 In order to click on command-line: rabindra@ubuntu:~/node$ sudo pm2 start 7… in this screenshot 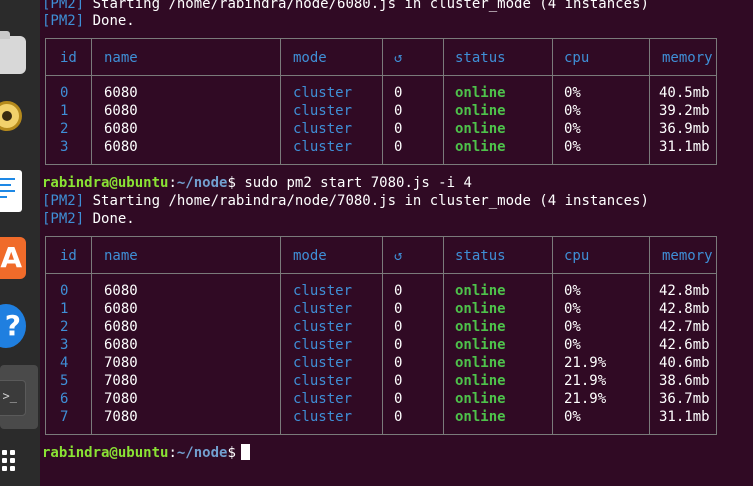, I will do `click(257, 183)`.